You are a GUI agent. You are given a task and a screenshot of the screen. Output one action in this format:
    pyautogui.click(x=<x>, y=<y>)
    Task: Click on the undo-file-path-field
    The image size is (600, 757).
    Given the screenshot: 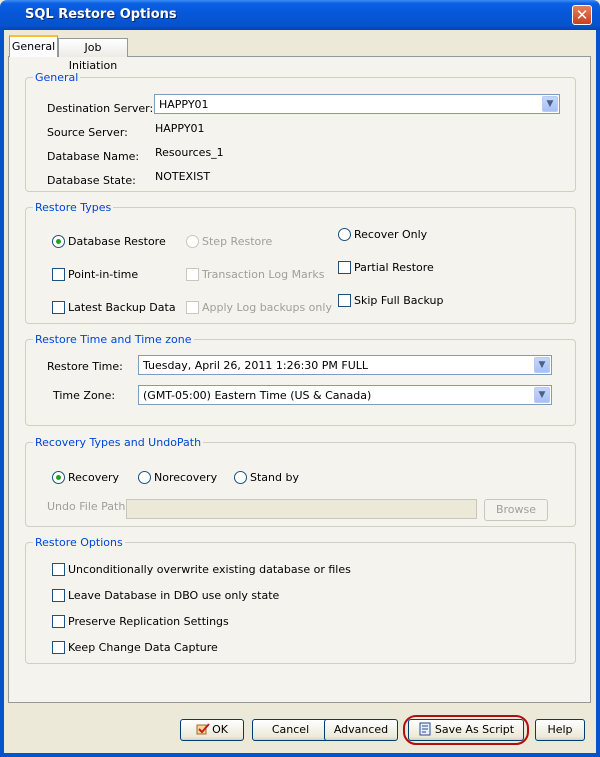 What is the action you would take?
    pyautogui.click(x=301, y=509)
    